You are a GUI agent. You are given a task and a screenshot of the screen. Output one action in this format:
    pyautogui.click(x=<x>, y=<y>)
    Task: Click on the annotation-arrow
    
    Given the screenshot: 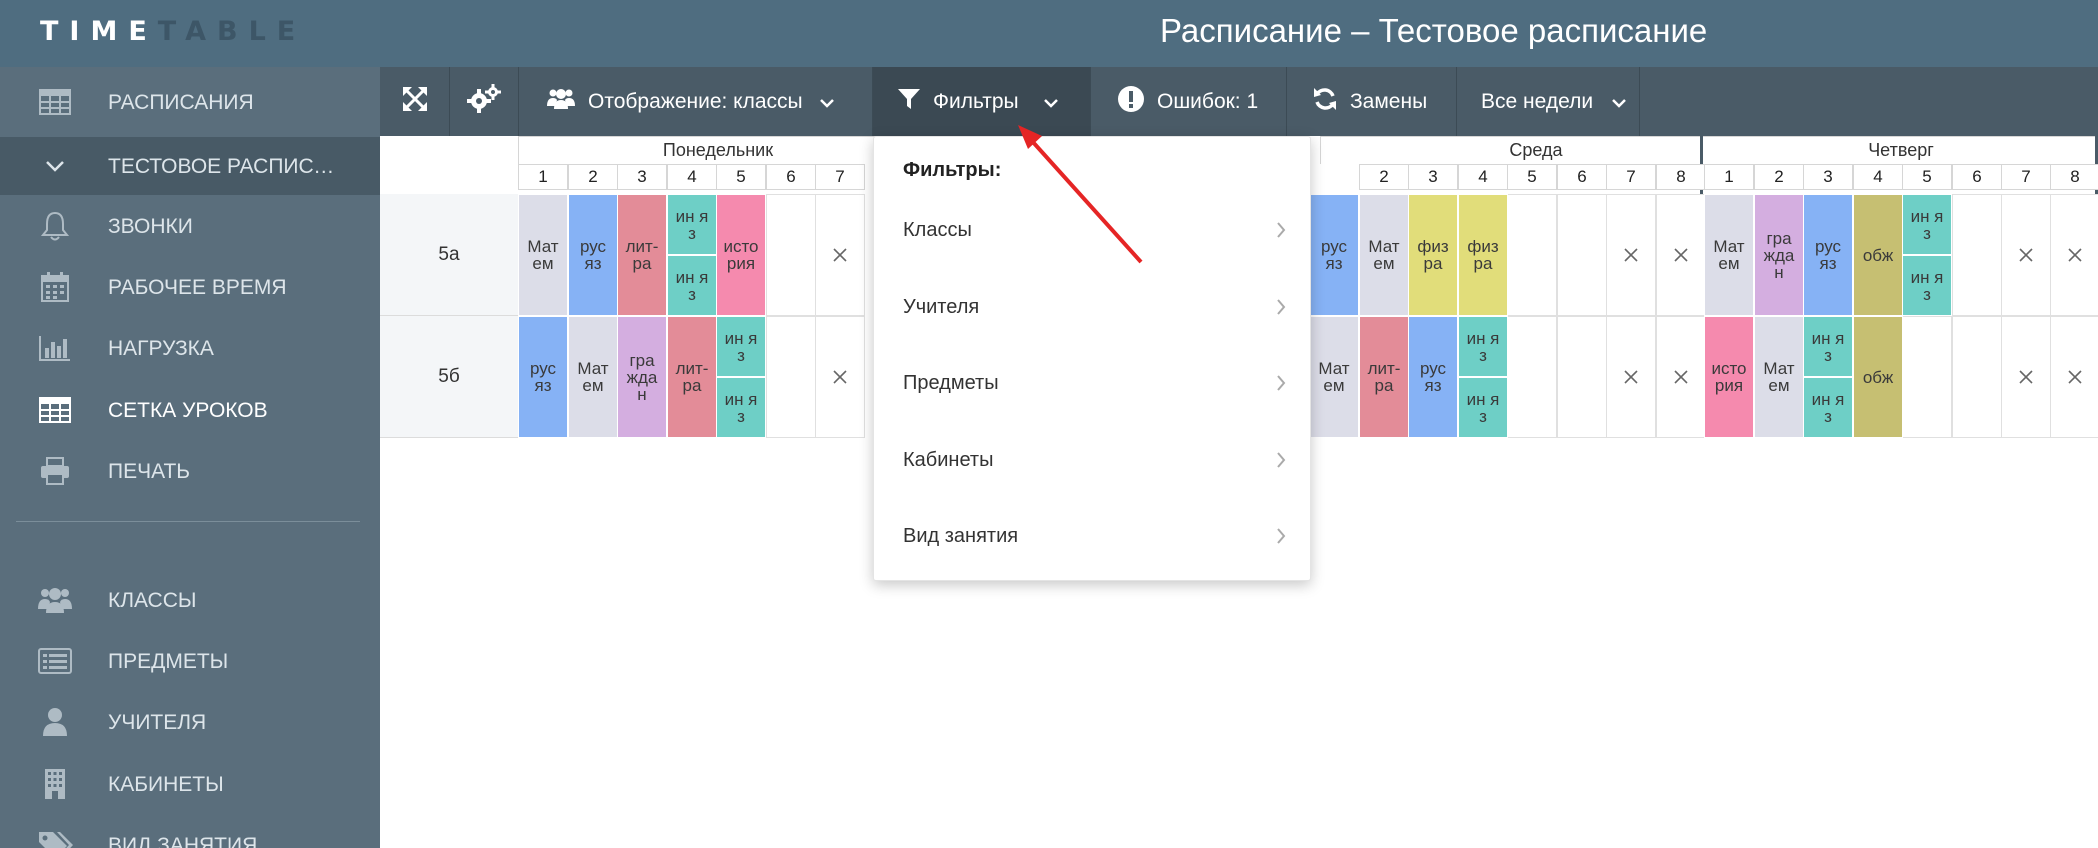 What is the action you would take?
    pyautogui.click(x=1080, y=194)
    